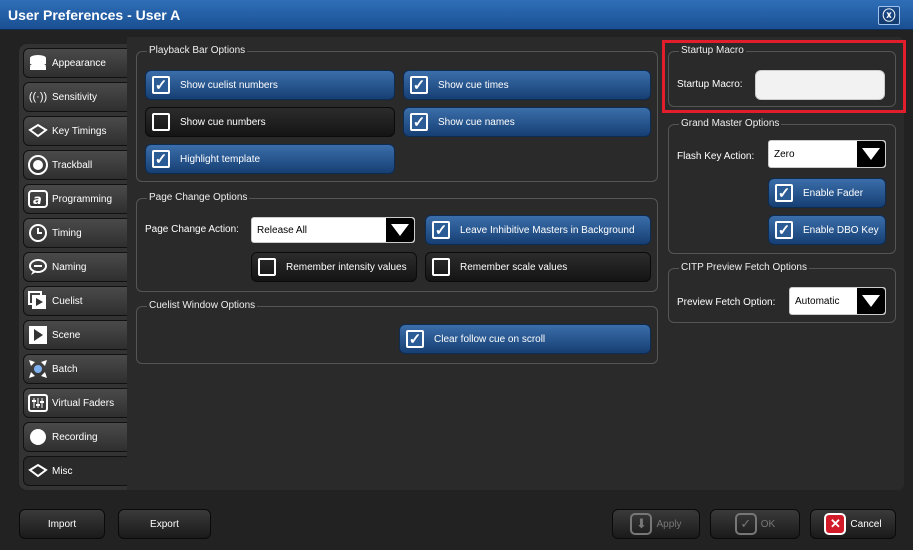 This screenshot has width=913, height=550. What do you see at coordinates (69, 267) in the screenshot?
I see `sidebar-item-label: Naming` at bounding box center [69, 267].